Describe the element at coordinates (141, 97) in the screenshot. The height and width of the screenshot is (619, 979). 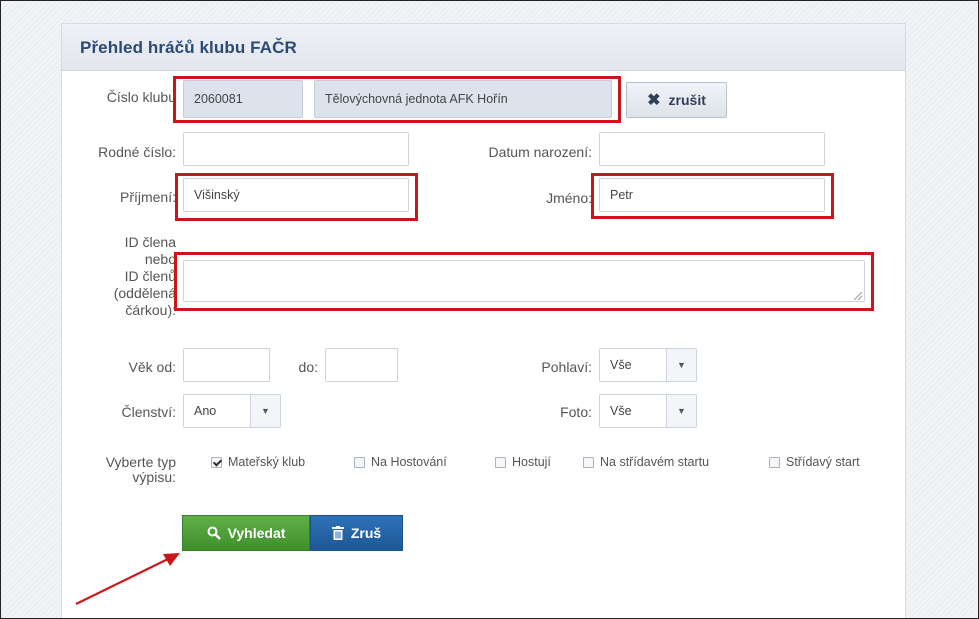
I see `club-number-label: Číslo klubu` at that location.